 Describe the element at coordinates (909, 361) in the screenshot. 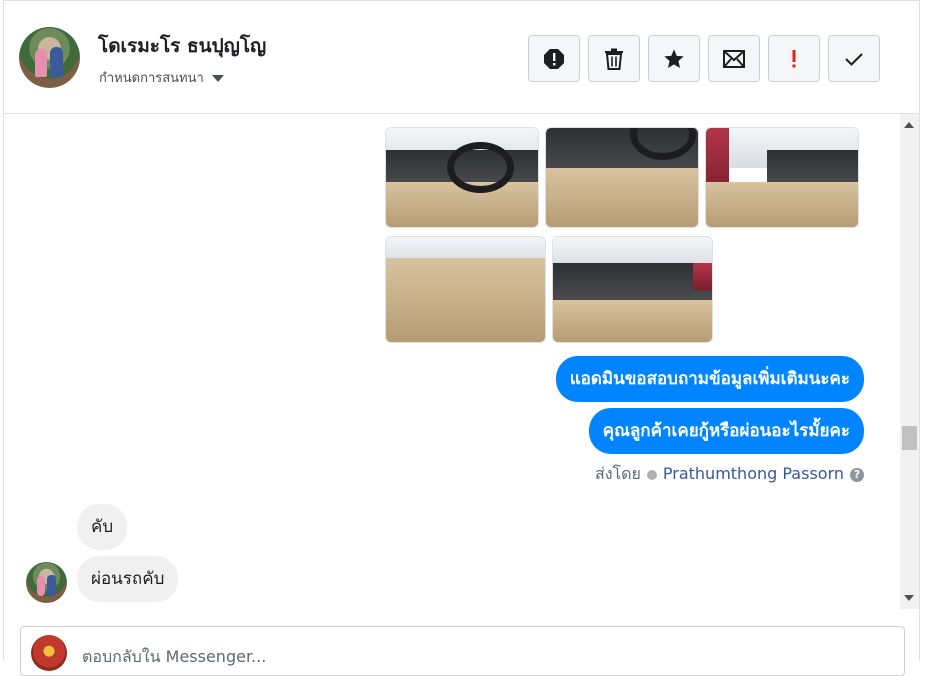

I see `thread-scrollbar` at that location.